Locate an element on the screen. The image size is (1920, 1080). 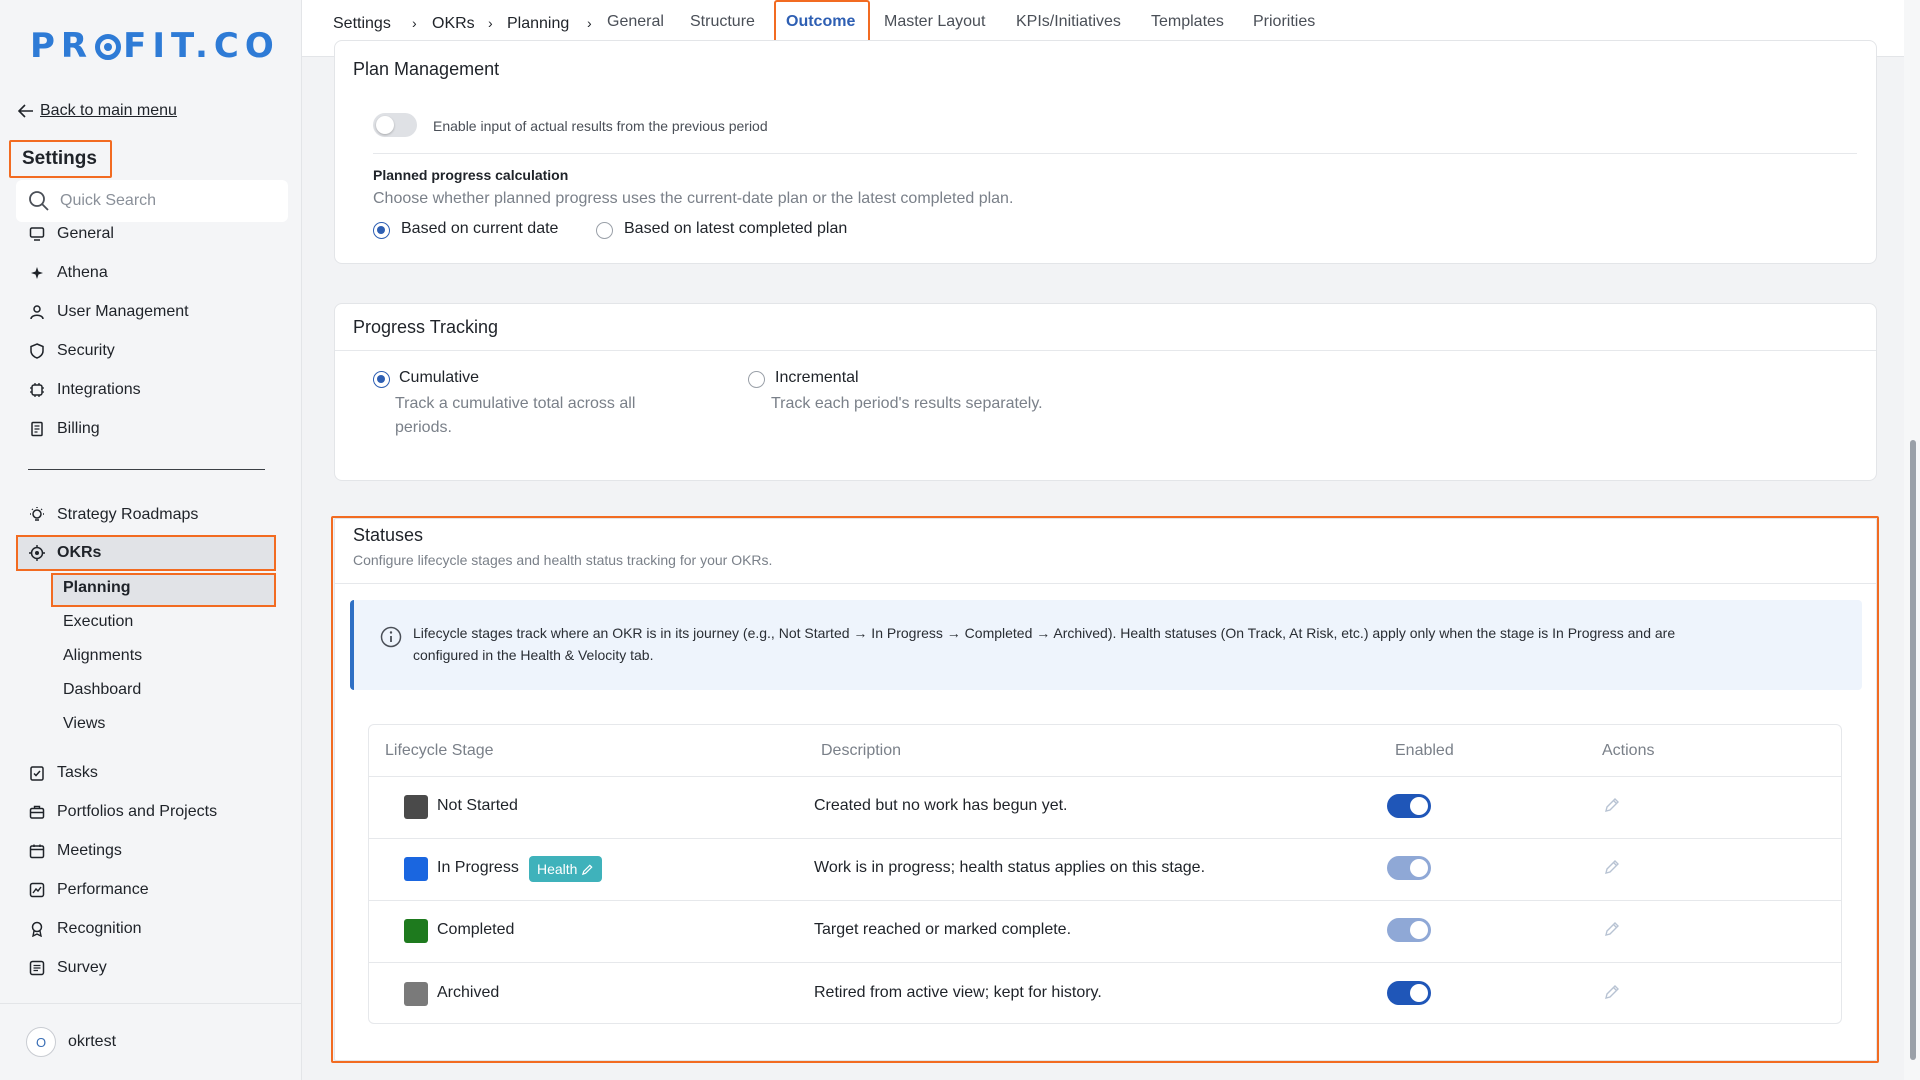
shield-icon is located at coordinates (37, 351).